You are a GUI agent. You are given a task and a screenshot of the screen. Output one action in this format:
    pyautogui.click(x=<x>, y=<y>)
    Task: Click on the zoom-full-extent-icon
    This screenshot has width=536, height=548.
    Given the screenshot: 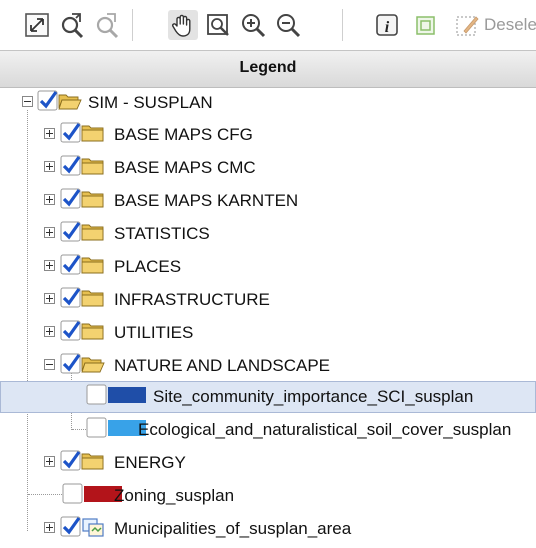 What is the action you would take?
    pyautogui.click(x=37, y=25)
    